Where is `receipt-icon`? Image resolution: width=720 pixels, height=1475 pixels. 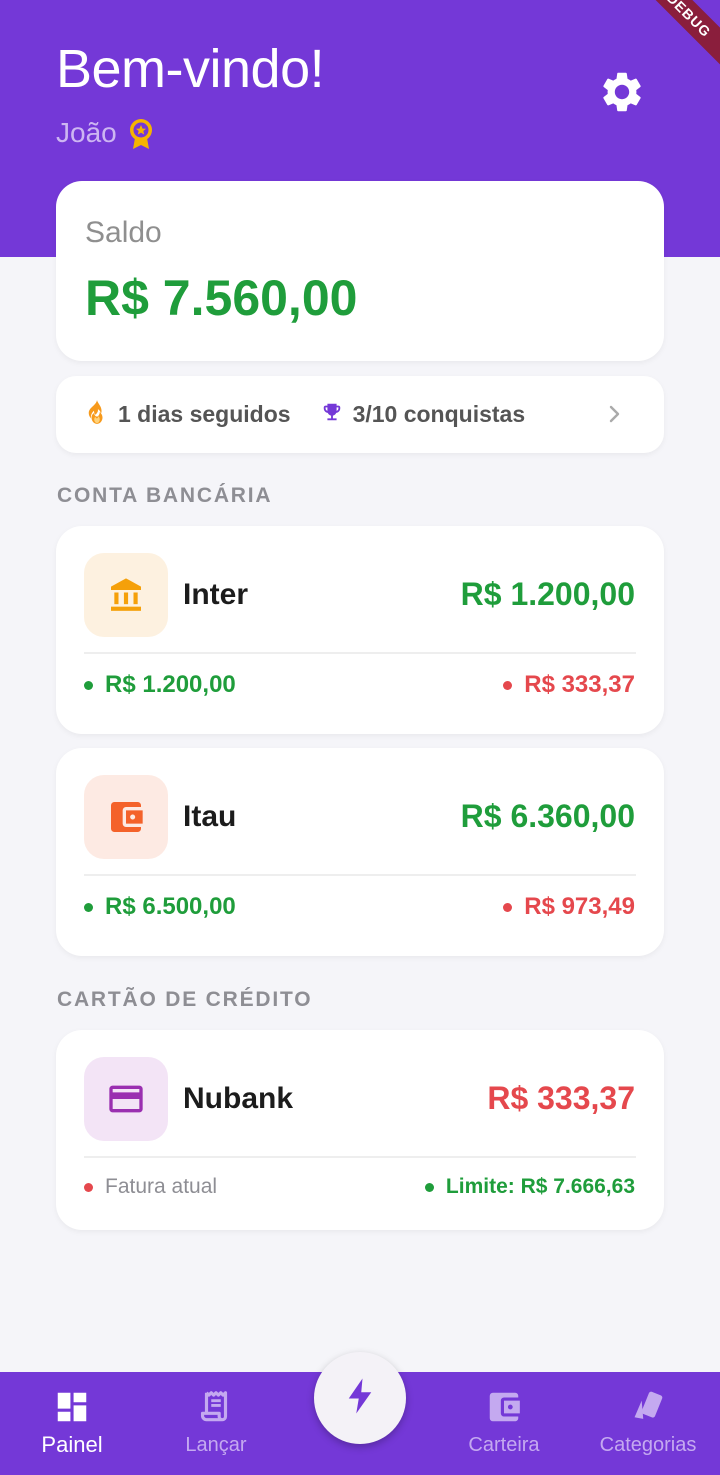 receipt-icon is located at coordinates (216, 1407).